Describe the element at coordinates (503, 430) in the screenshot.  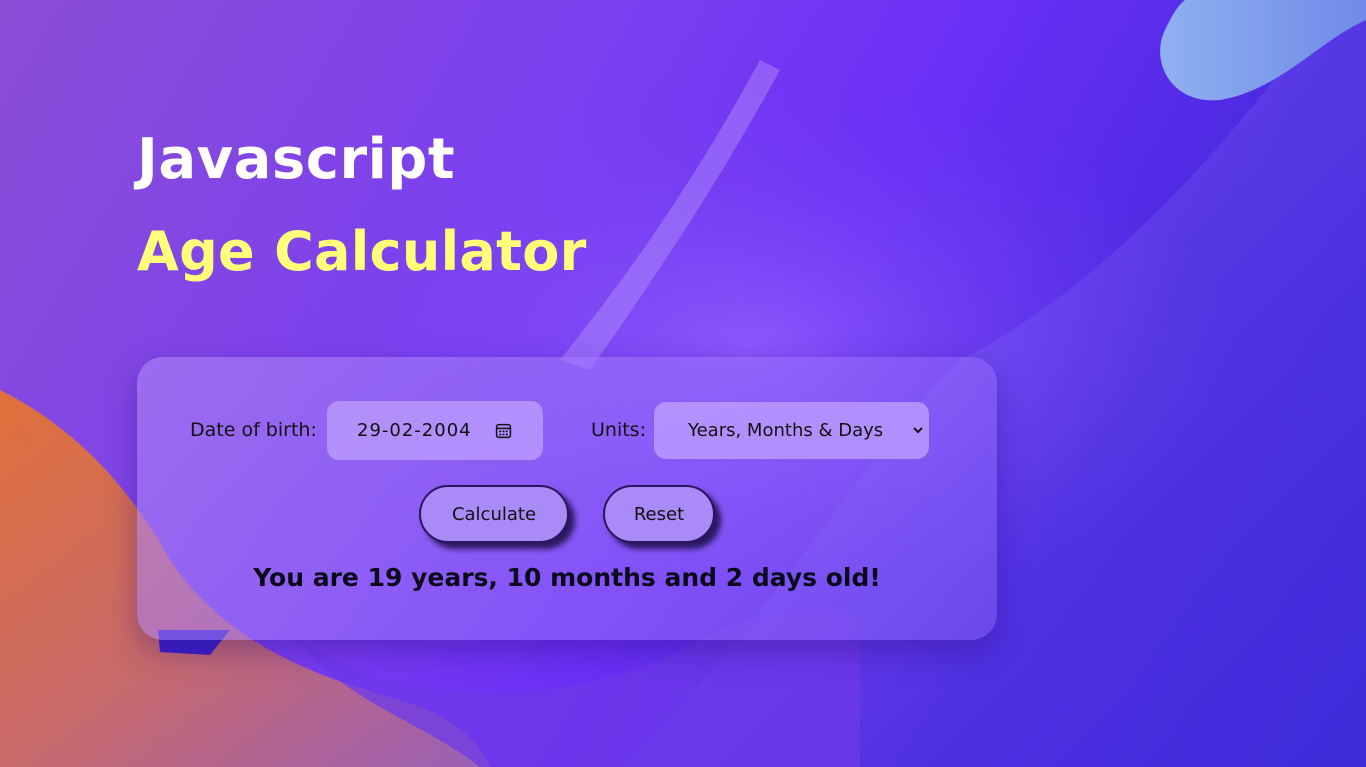
I see `calendar-icon` at that location.